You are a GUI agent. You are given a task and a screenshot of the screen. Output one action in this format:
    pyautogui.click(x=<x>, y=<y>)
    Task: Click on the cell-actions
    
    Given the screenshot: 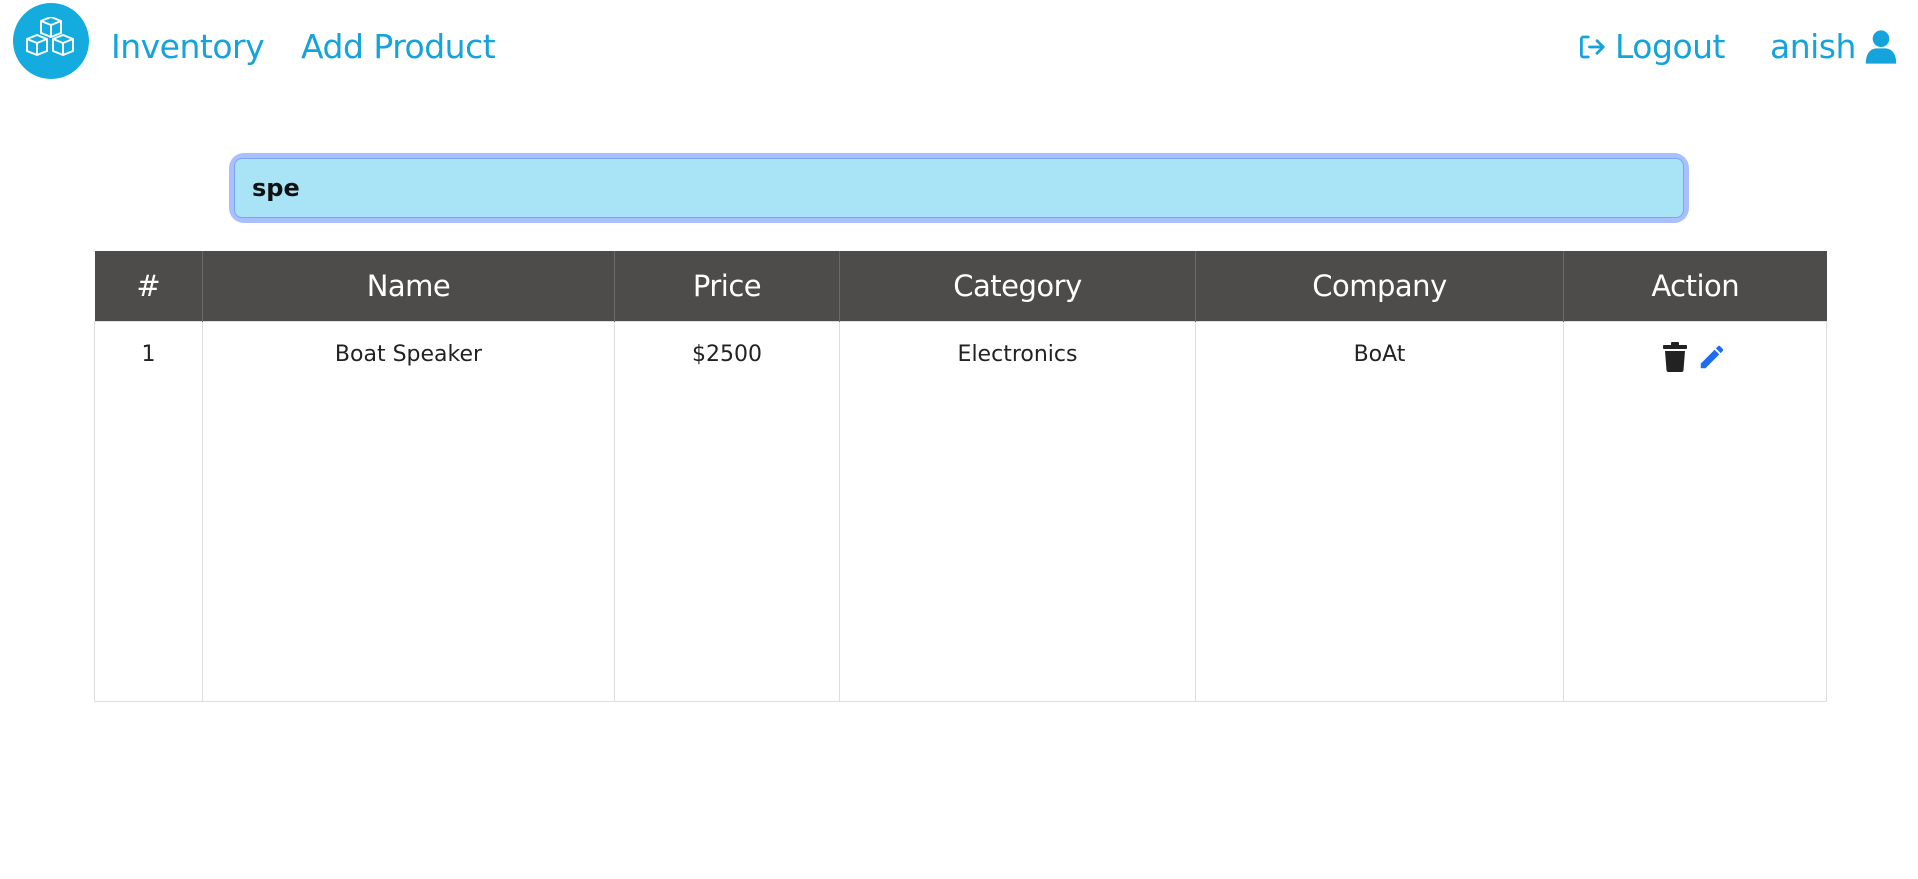 What is the action you would take?
    pyautogui.click(x=1695, y=511)
    